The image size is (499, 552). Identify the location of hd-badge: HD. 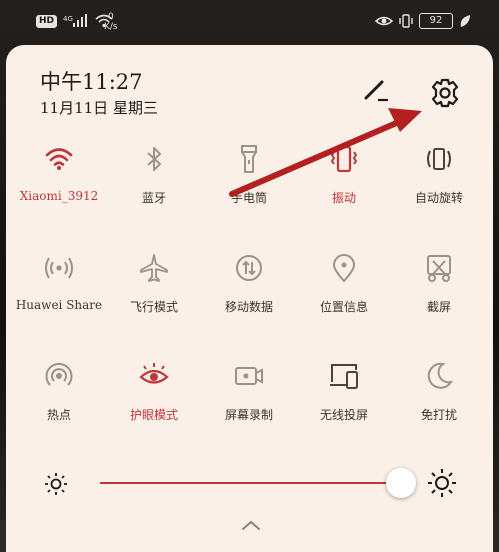
(47, 21).